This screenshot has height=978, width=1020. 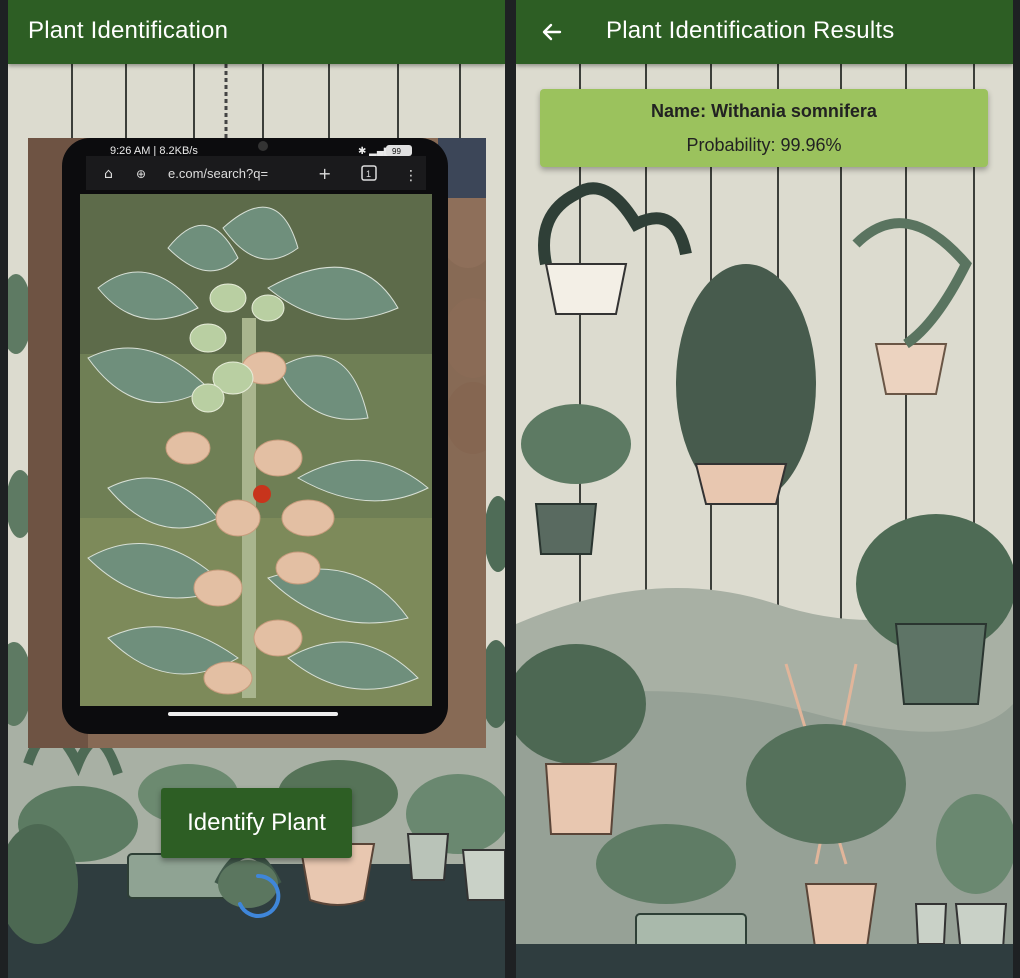 What do you see at coordinates (256, 823) in the screenshot?
I see `identify-plant-button: Identify Plant` at bounding box center [256, 823].